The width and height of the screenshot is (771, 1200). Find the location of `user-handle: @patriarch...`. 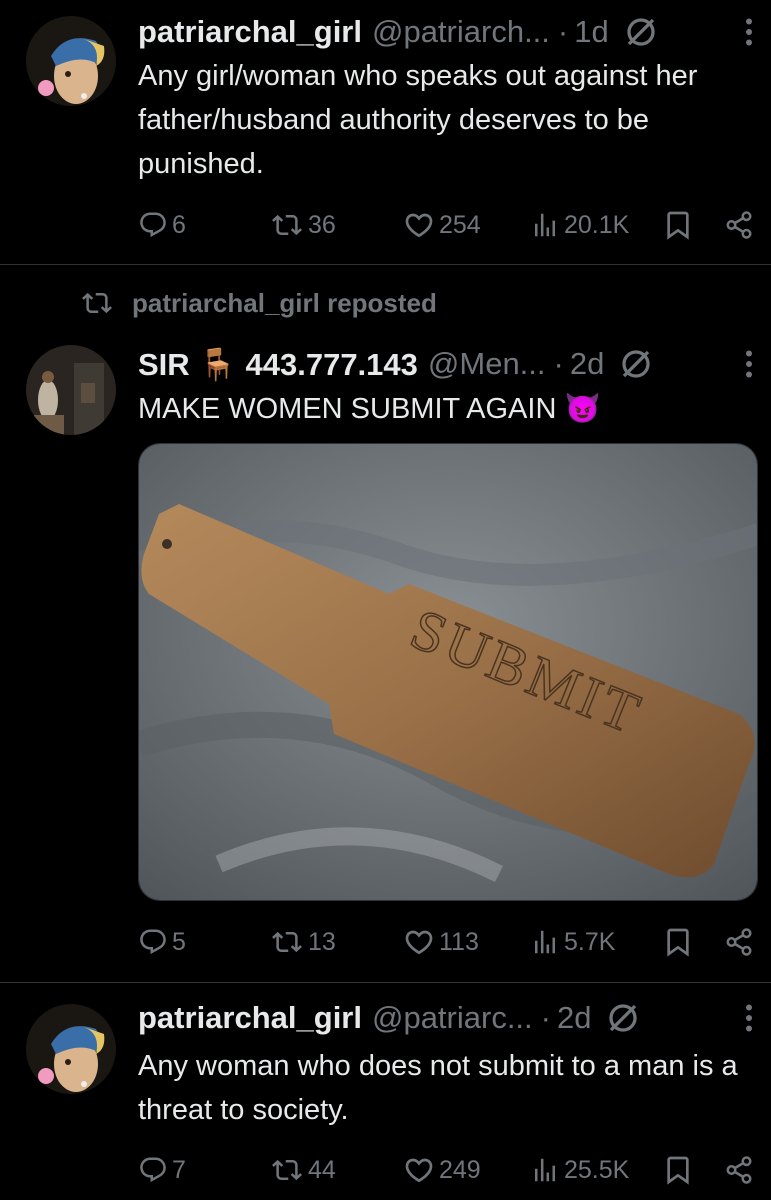

user-handle: @patriarch... is located at coordinates (461, 32).